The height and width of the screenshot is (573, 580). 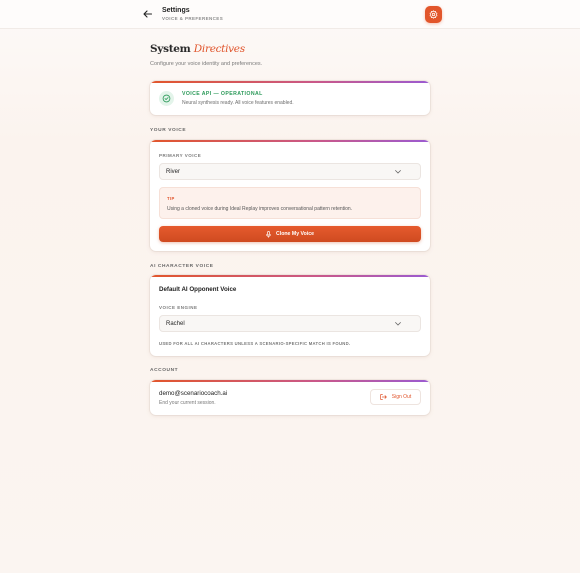 What do you see at coordinates (383, 397) in the screenshot?
I see `sign-out-icon` at bounding box center [383, 397].